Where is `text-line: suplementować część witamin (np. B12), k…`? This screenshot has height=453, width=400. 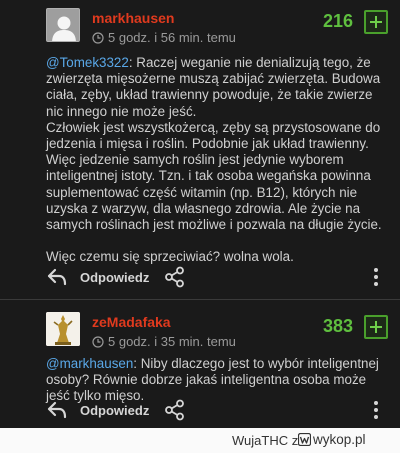
text-line: suplementować część witamin (np. B12), k… is located at coordinates (202, 192).